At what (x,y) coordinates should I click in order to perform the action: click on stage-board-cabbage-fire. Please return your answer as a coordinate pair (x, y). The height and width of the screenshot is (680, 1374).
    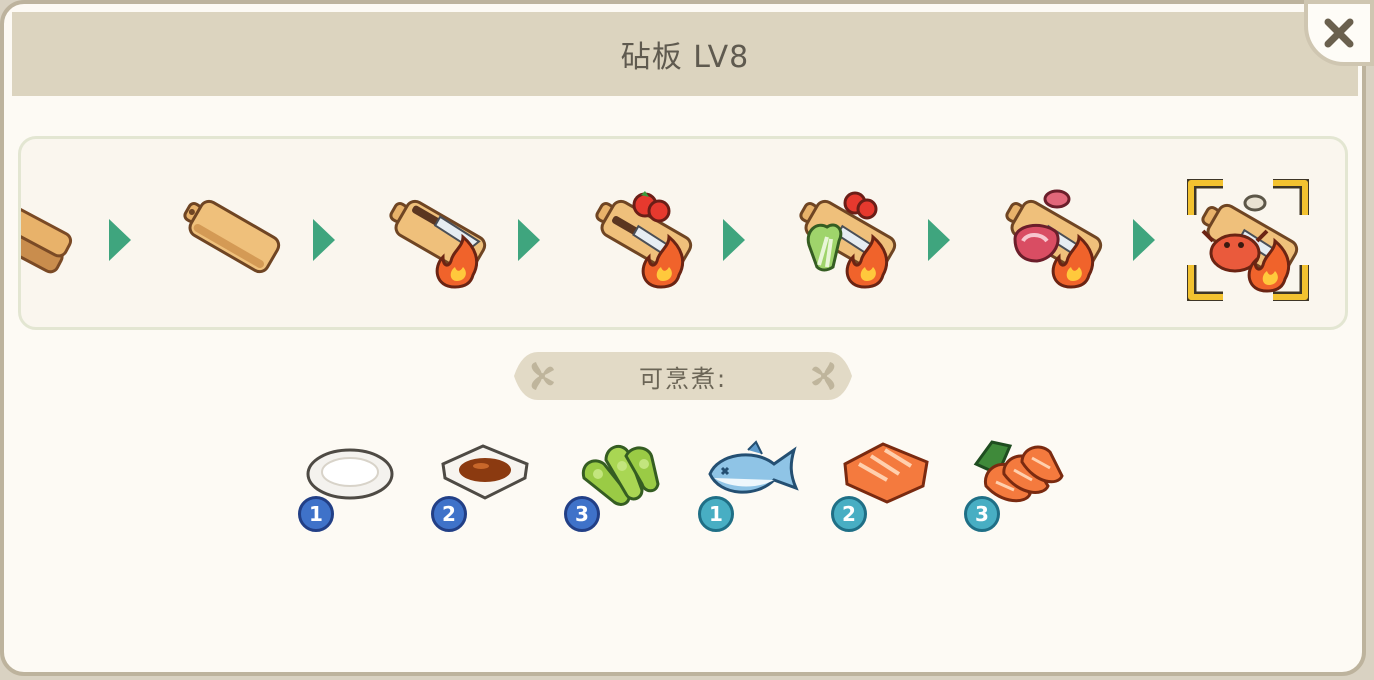
    Looking at the image, I should click on (846, 234).